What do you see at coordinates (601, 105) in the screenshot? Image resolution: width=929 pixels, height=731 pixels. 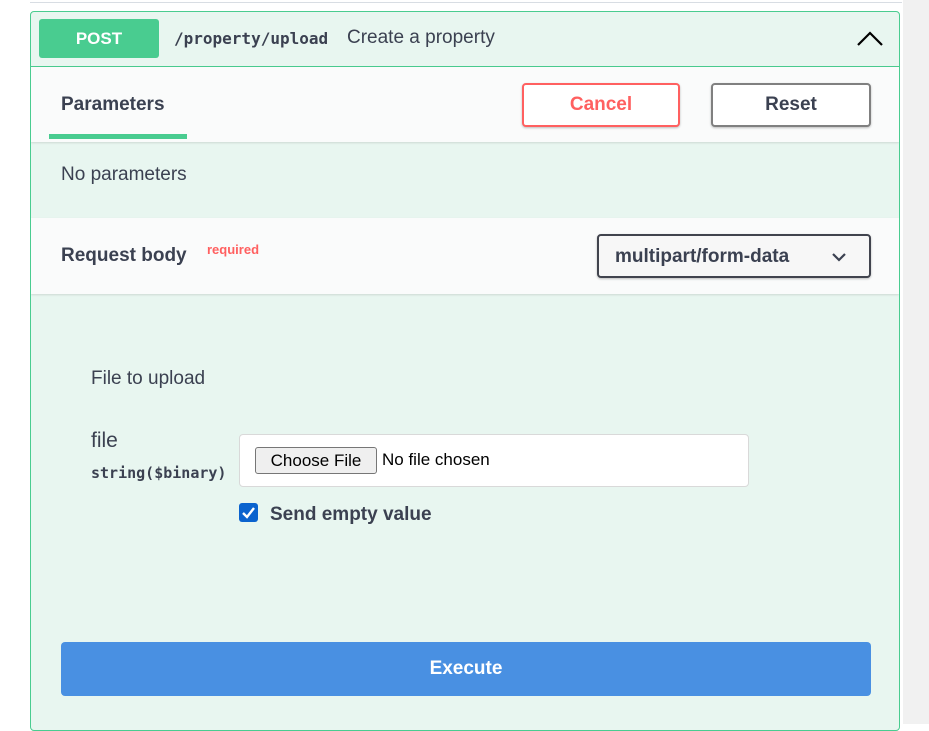 I see `cancel-button: Cancel` at bounding box center [601, 105].